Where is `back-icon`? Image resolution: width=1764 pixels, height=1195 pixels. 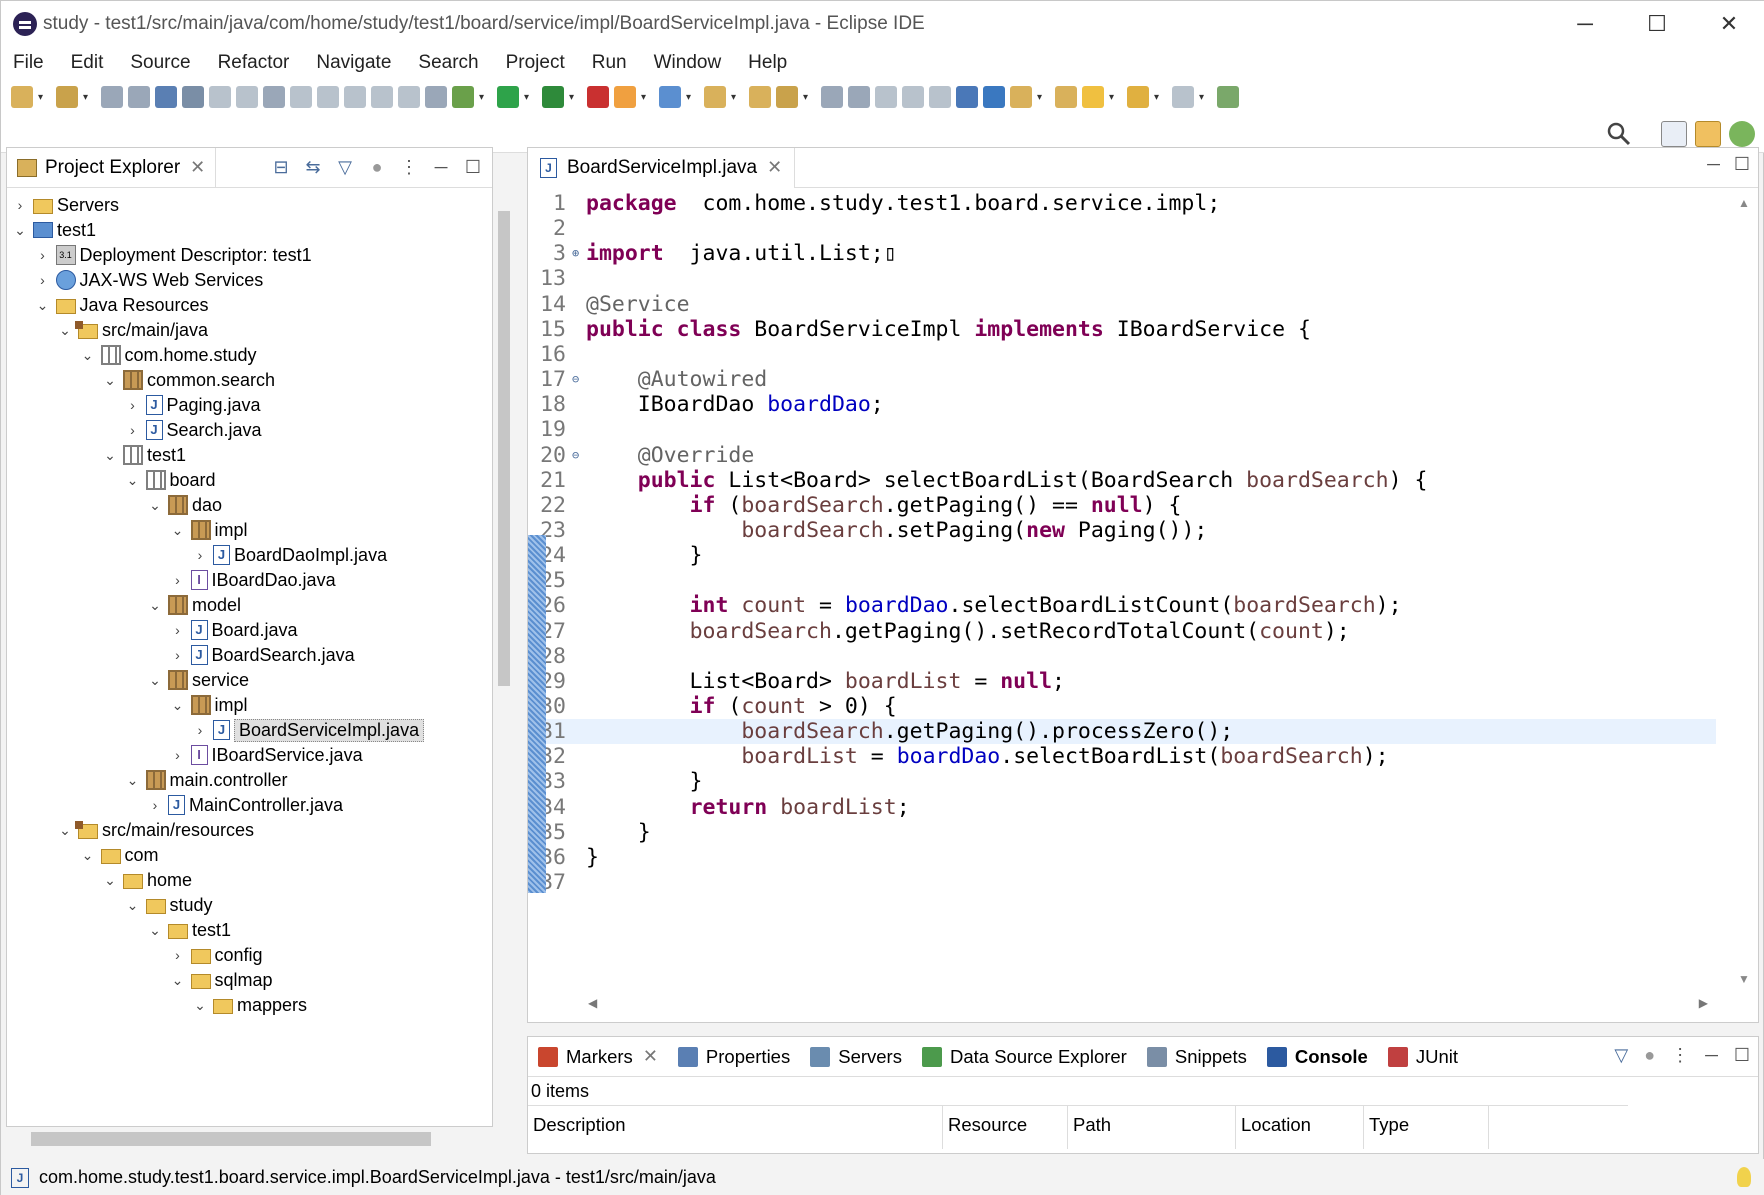 back-icon is located at coordinates (1138, 97).